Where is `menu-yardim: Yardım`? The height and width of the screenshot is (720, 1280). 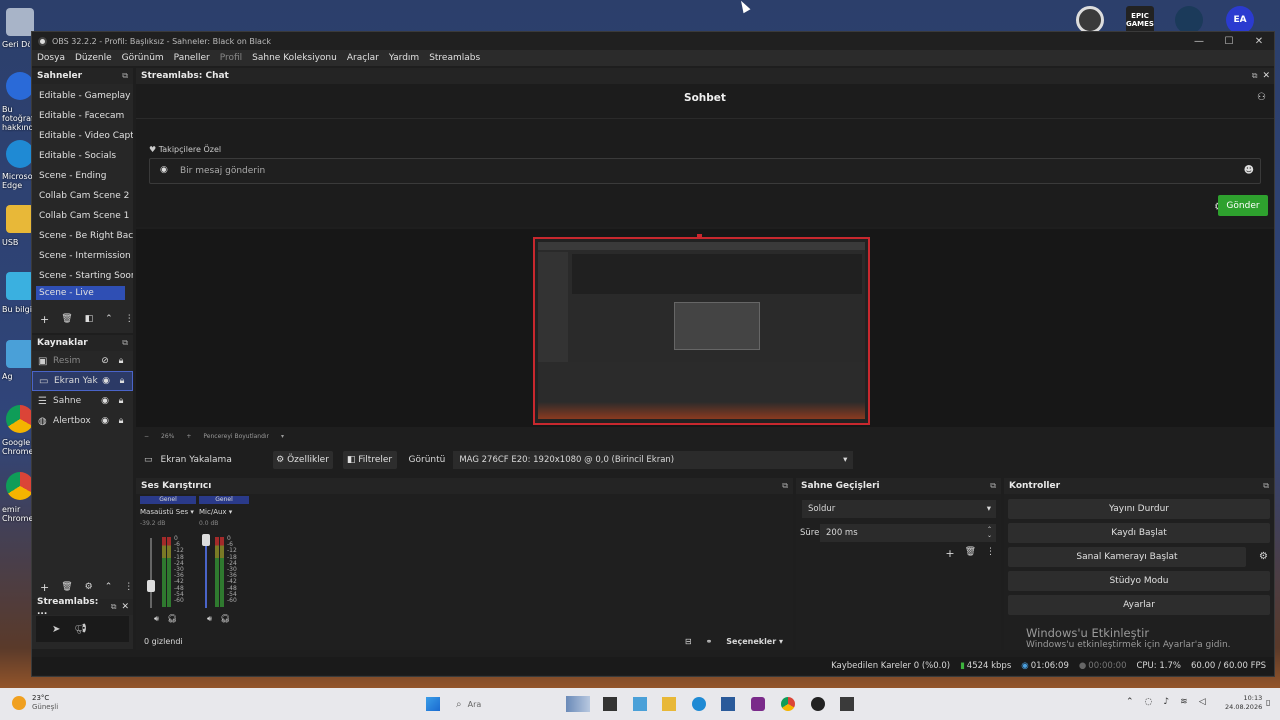 menu-yardim: Yardım is located at coordinates (404, 58).